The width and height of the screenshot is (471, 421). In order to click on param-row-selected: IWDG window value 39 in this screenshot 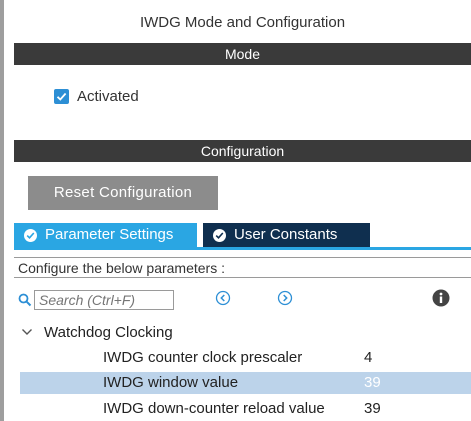, I will do `click(245, 383)`.